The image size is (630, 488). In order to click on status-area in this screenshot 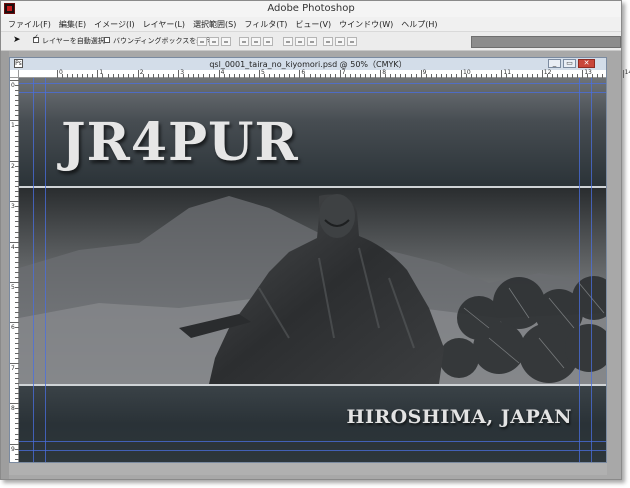, I will do `click(308, 469)`.